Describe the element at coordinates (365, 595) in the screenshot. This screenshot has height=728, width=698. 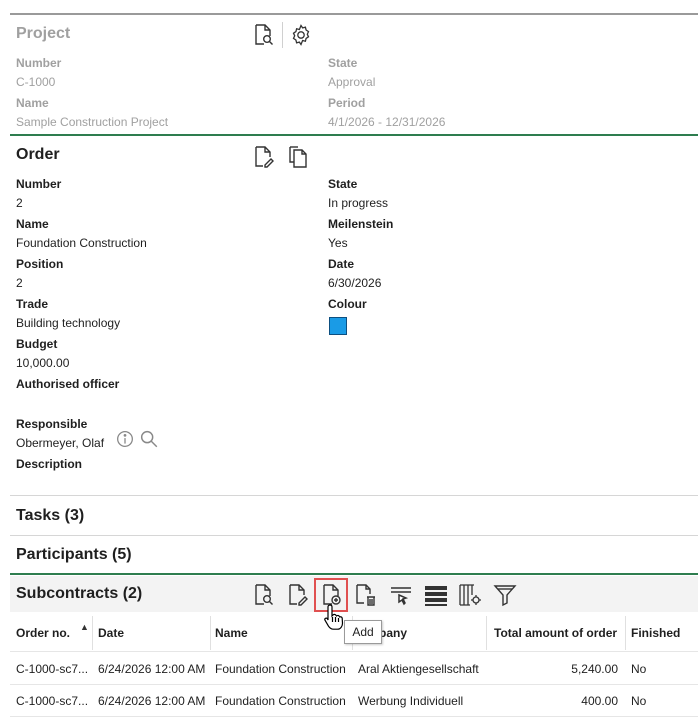
I see `delete-document-icon` at that location.